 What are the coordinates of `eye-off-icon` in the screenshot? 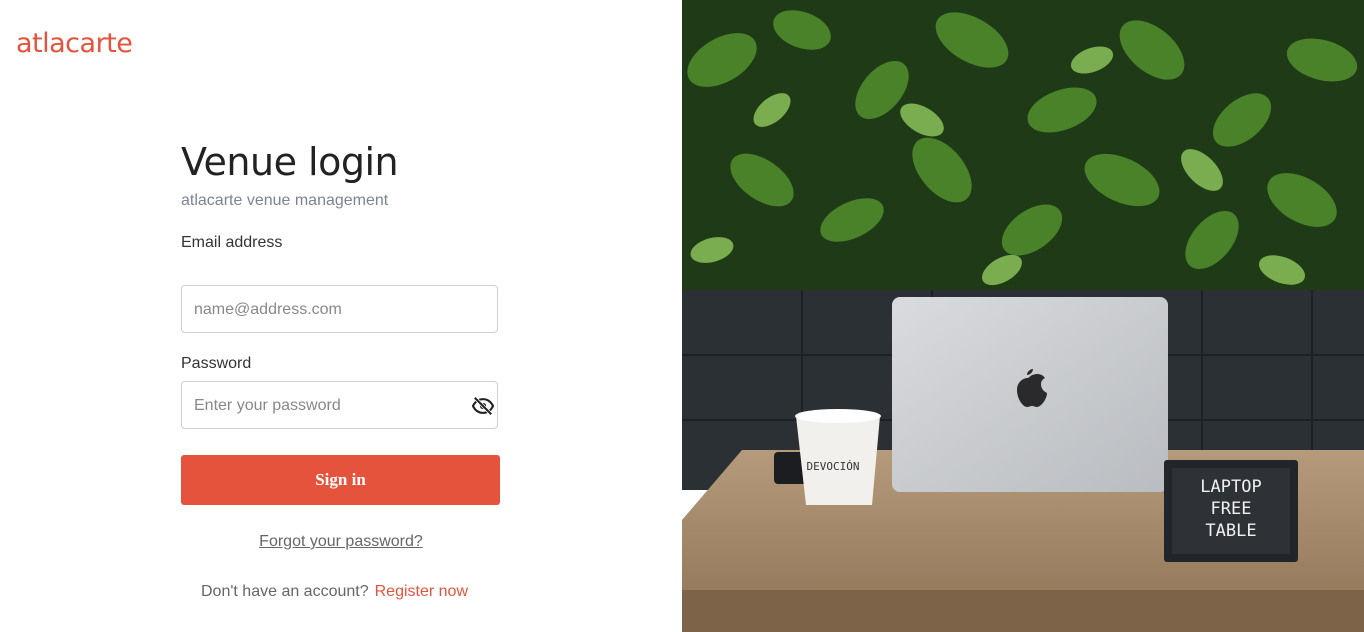 It's located at (483, 406).